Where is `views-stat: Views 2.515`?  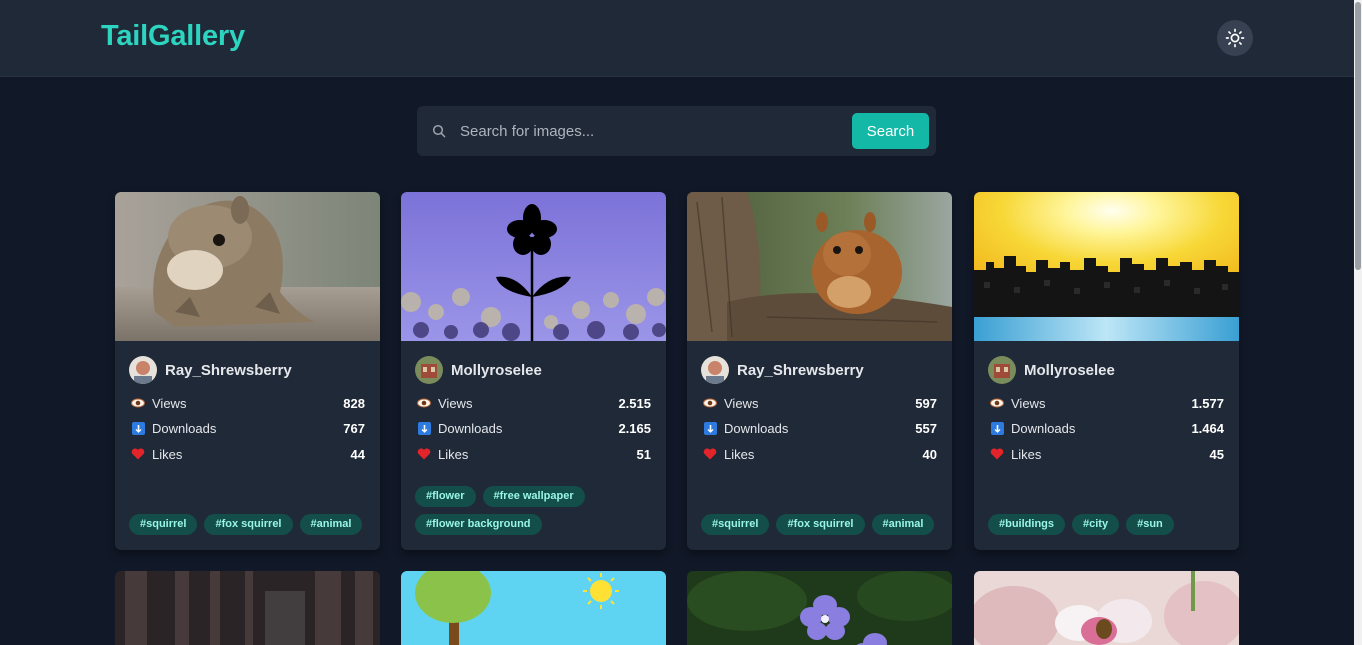
views-stat: Views 2.515 is located at coordinates (534, 403).